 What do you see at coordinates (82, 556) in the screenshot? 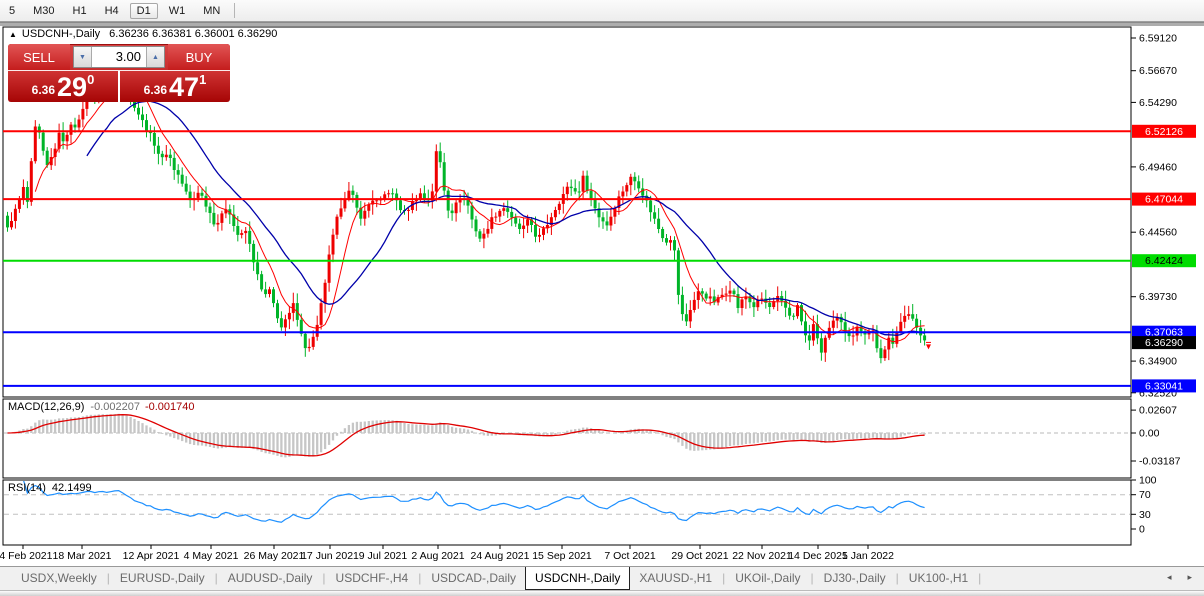
I see `svg-text: 18 Mar 2021` at bounding box center [82, 556].